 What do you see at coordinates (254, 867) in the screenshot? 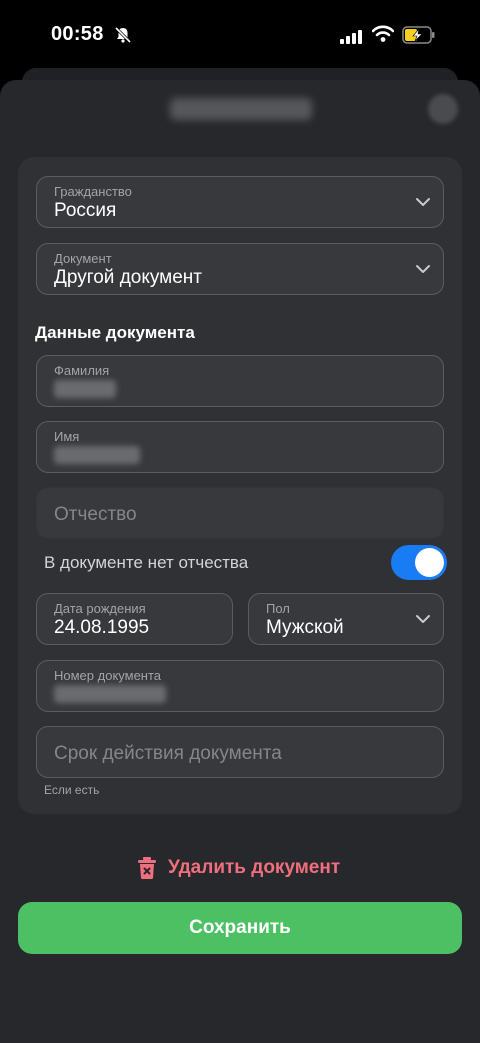
I see `delete-document-label: Удалить документ` at bounding box center [254, 867].